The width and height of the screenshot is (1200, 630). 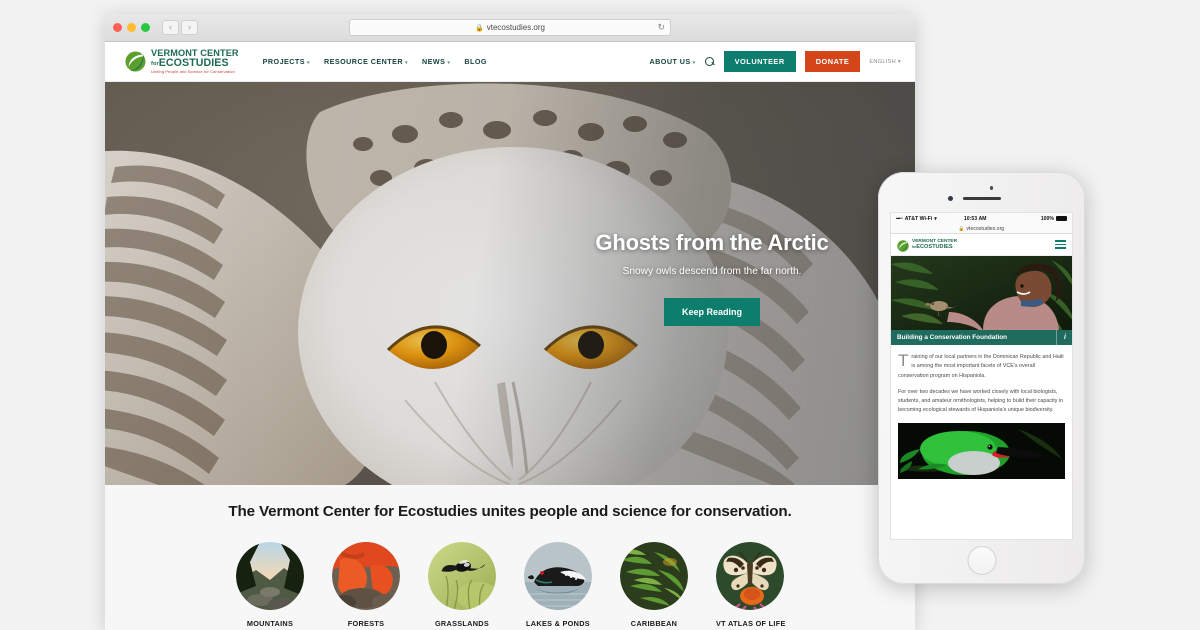 What do you see at coordinates (654, 576) in the screenshot?
I see `caribbean-thumbnail` at bounding box center [654, 576].